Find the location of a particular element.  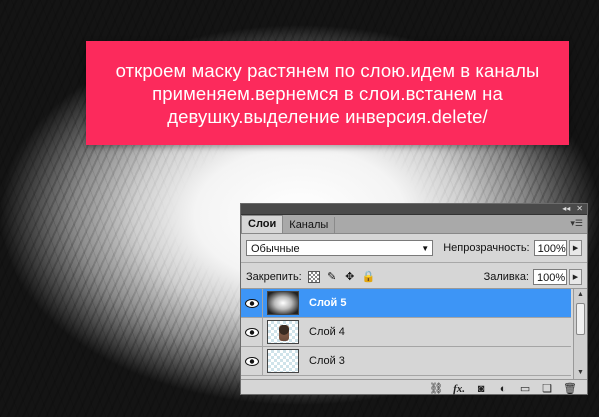

opacity-slider-button: ▶ is located at coordinates (575, 248).